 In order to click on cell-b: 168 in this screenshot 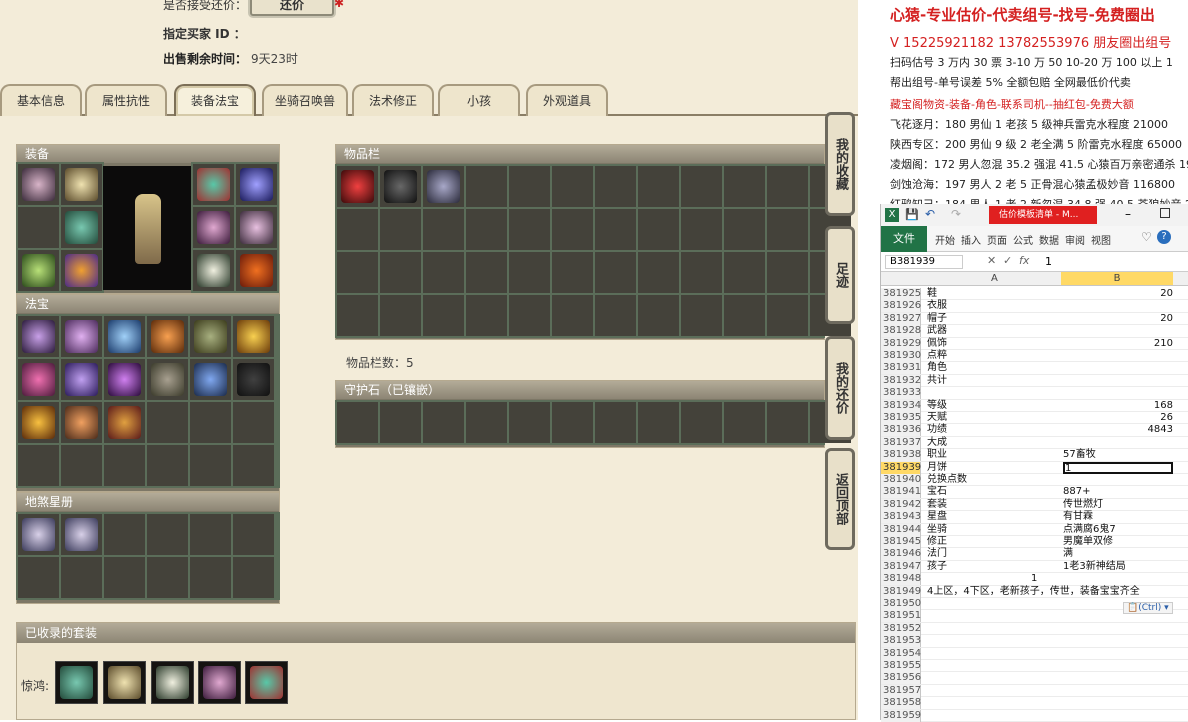, I will do `click(1118, 406)`.